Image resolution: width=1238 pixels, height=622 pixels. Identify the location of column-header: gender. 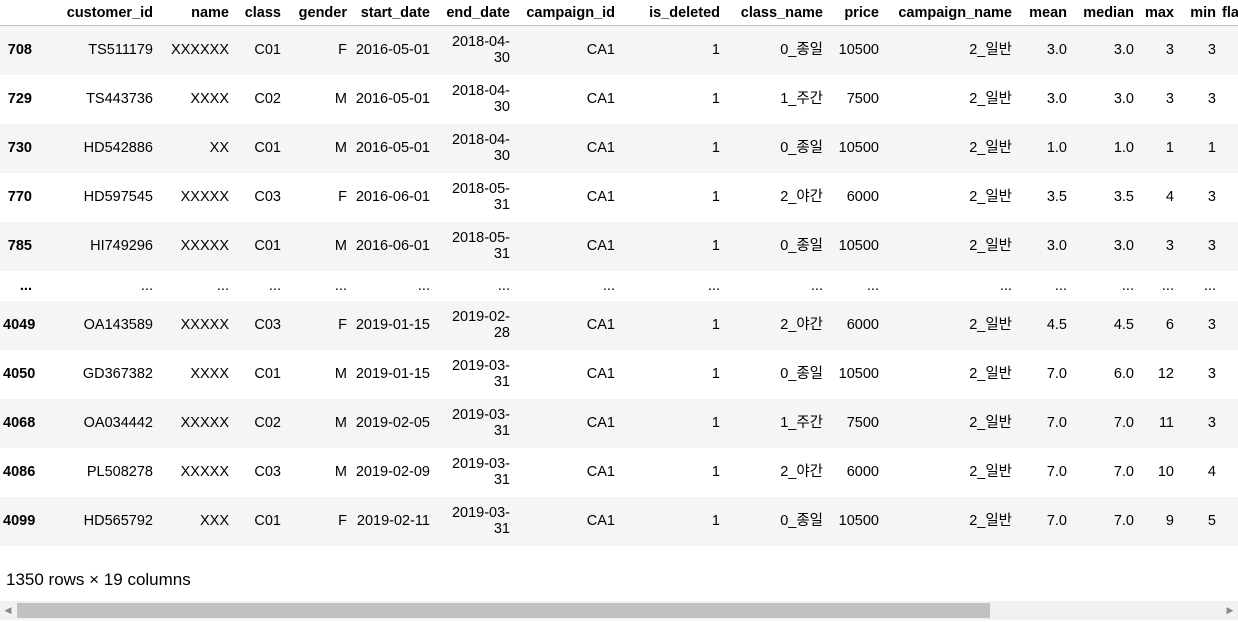
(317, 13).